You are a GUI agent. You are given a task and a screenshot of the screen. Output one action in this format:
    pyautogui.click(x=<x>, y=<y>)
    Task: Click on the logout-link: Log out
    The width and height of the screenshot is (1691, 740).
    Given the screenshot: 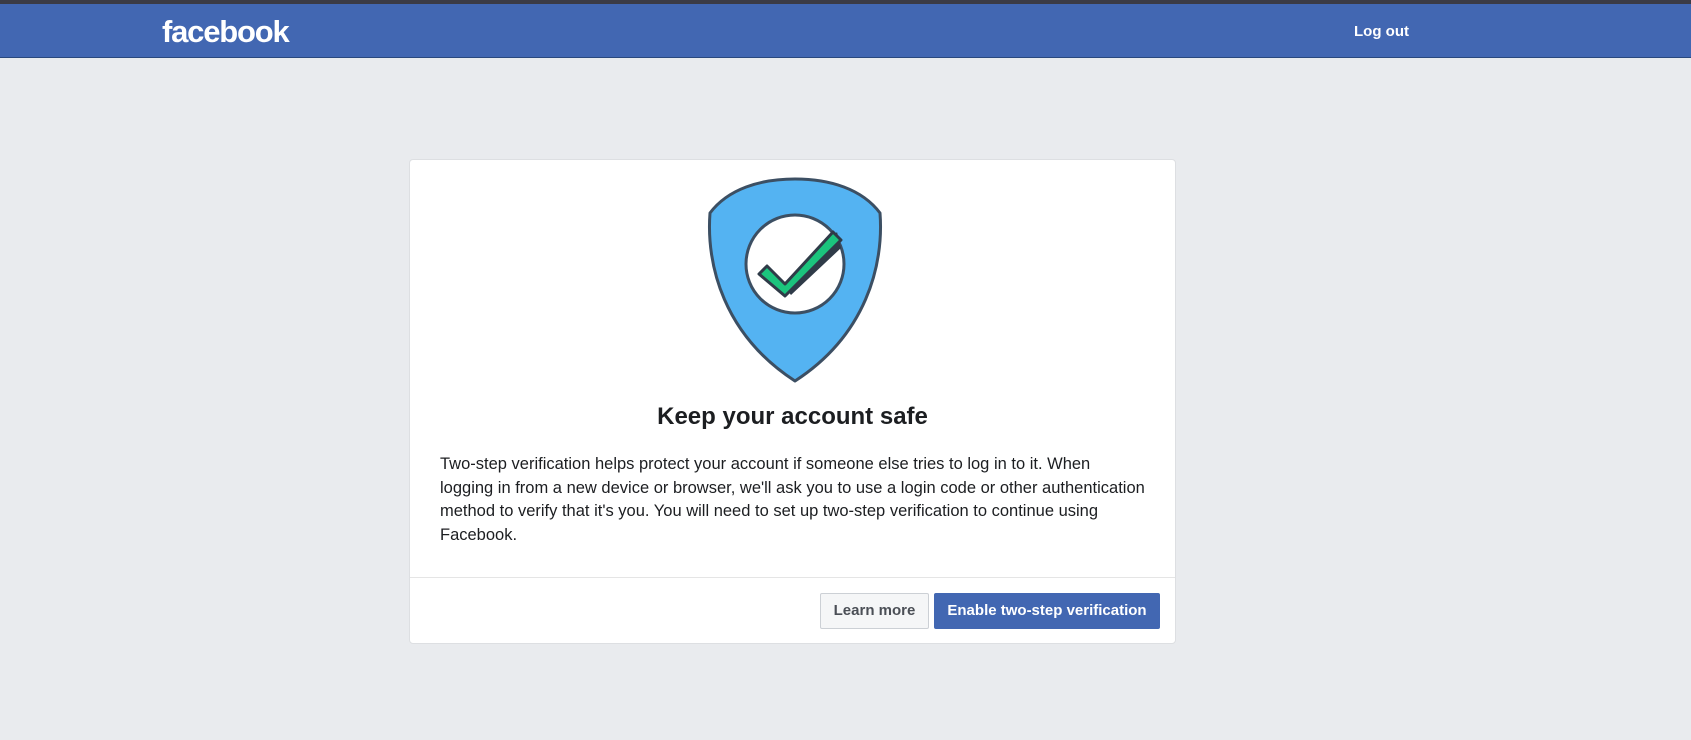 What is the action you would take?
    pyautogui.click(x=1381, y=32)
    